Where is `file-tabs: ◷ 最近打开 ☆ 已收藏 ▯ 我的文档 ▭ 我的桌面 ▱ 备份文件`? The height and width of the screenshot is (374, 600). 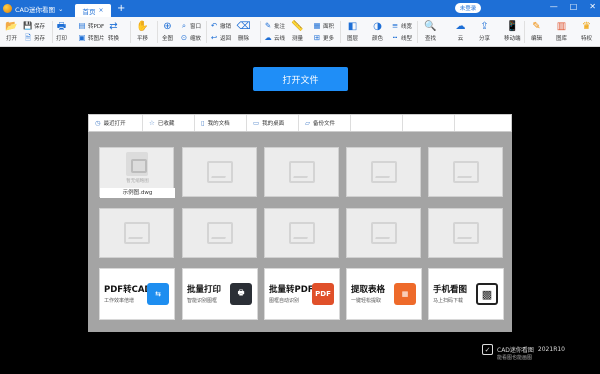 file-tabs: ◷ 最近打开 ☆ 已收藏 ▯ 我的文档 ▭ 我的桌面 ▱ 备份文件 is located at coordinates (300, 123).